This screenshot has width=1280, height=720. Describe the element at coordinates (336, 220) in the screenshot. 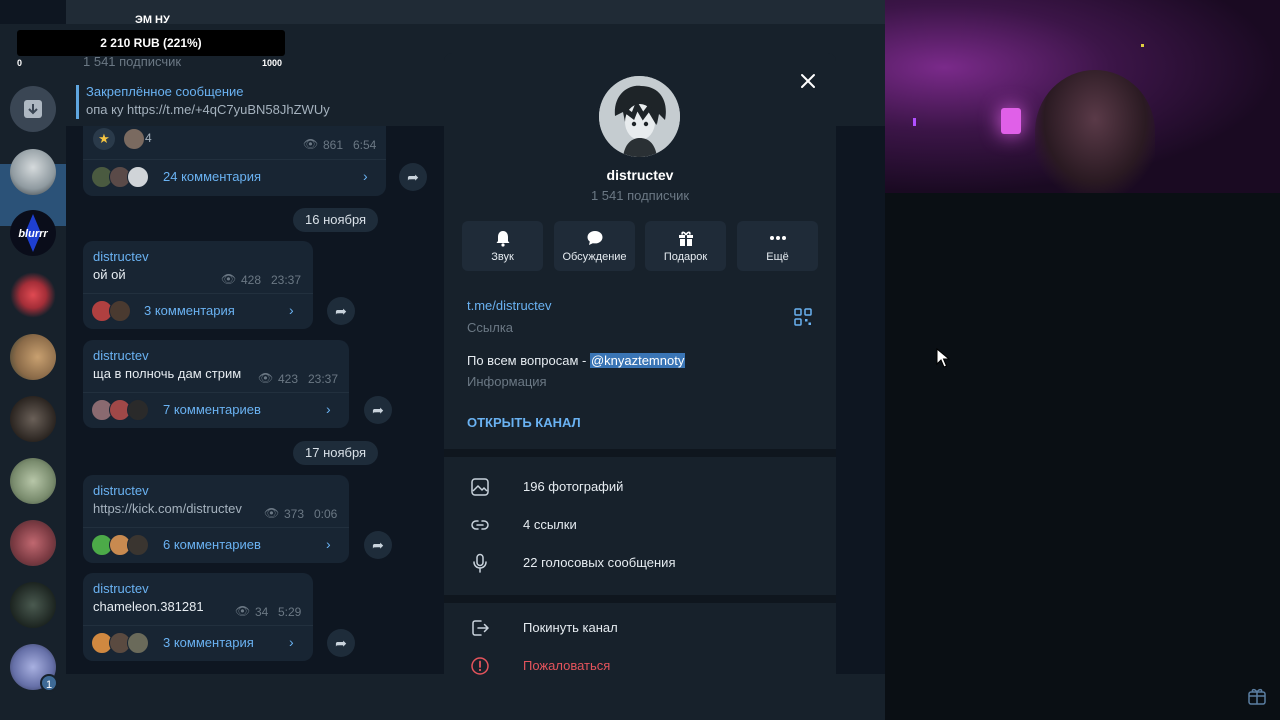

I see `date-separator: 16 ноября` at that location.